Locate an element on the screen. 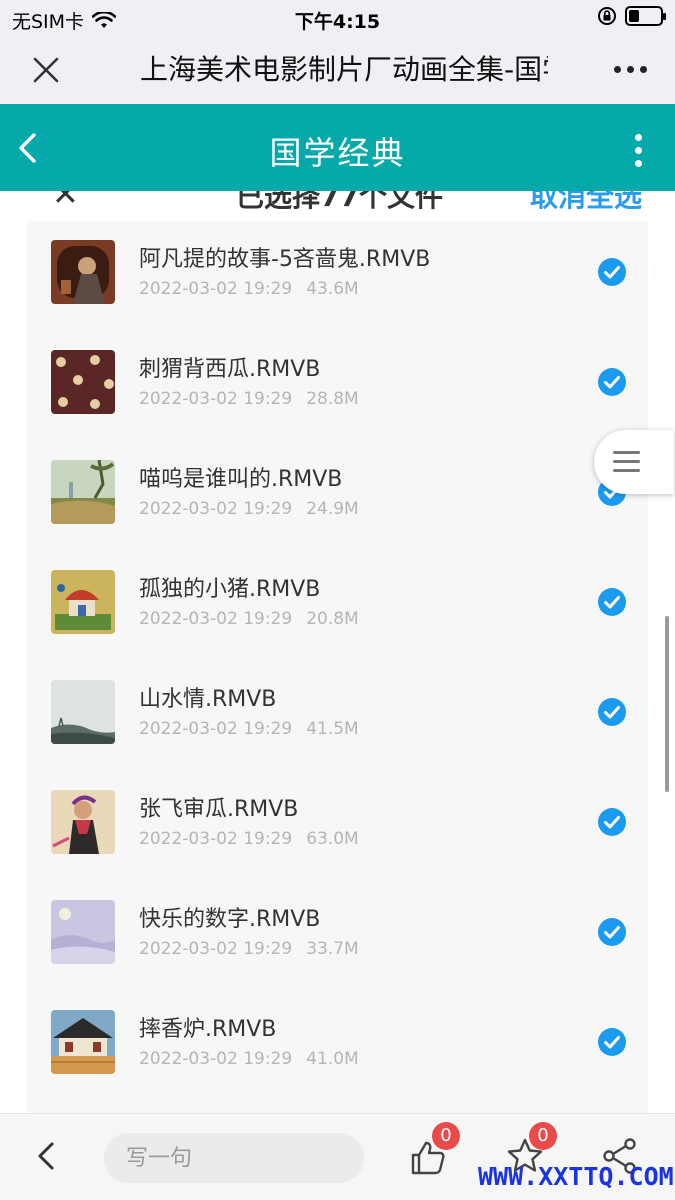  status-bar: 无SIM卡 下午4:15 is located at coordinates (337, 18).